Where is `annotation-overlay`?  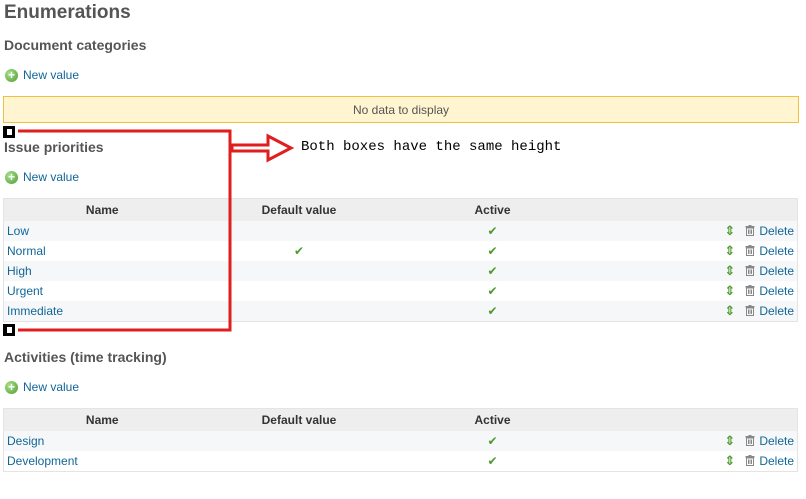
annotation-overlay is located at coordinates (156, 230).